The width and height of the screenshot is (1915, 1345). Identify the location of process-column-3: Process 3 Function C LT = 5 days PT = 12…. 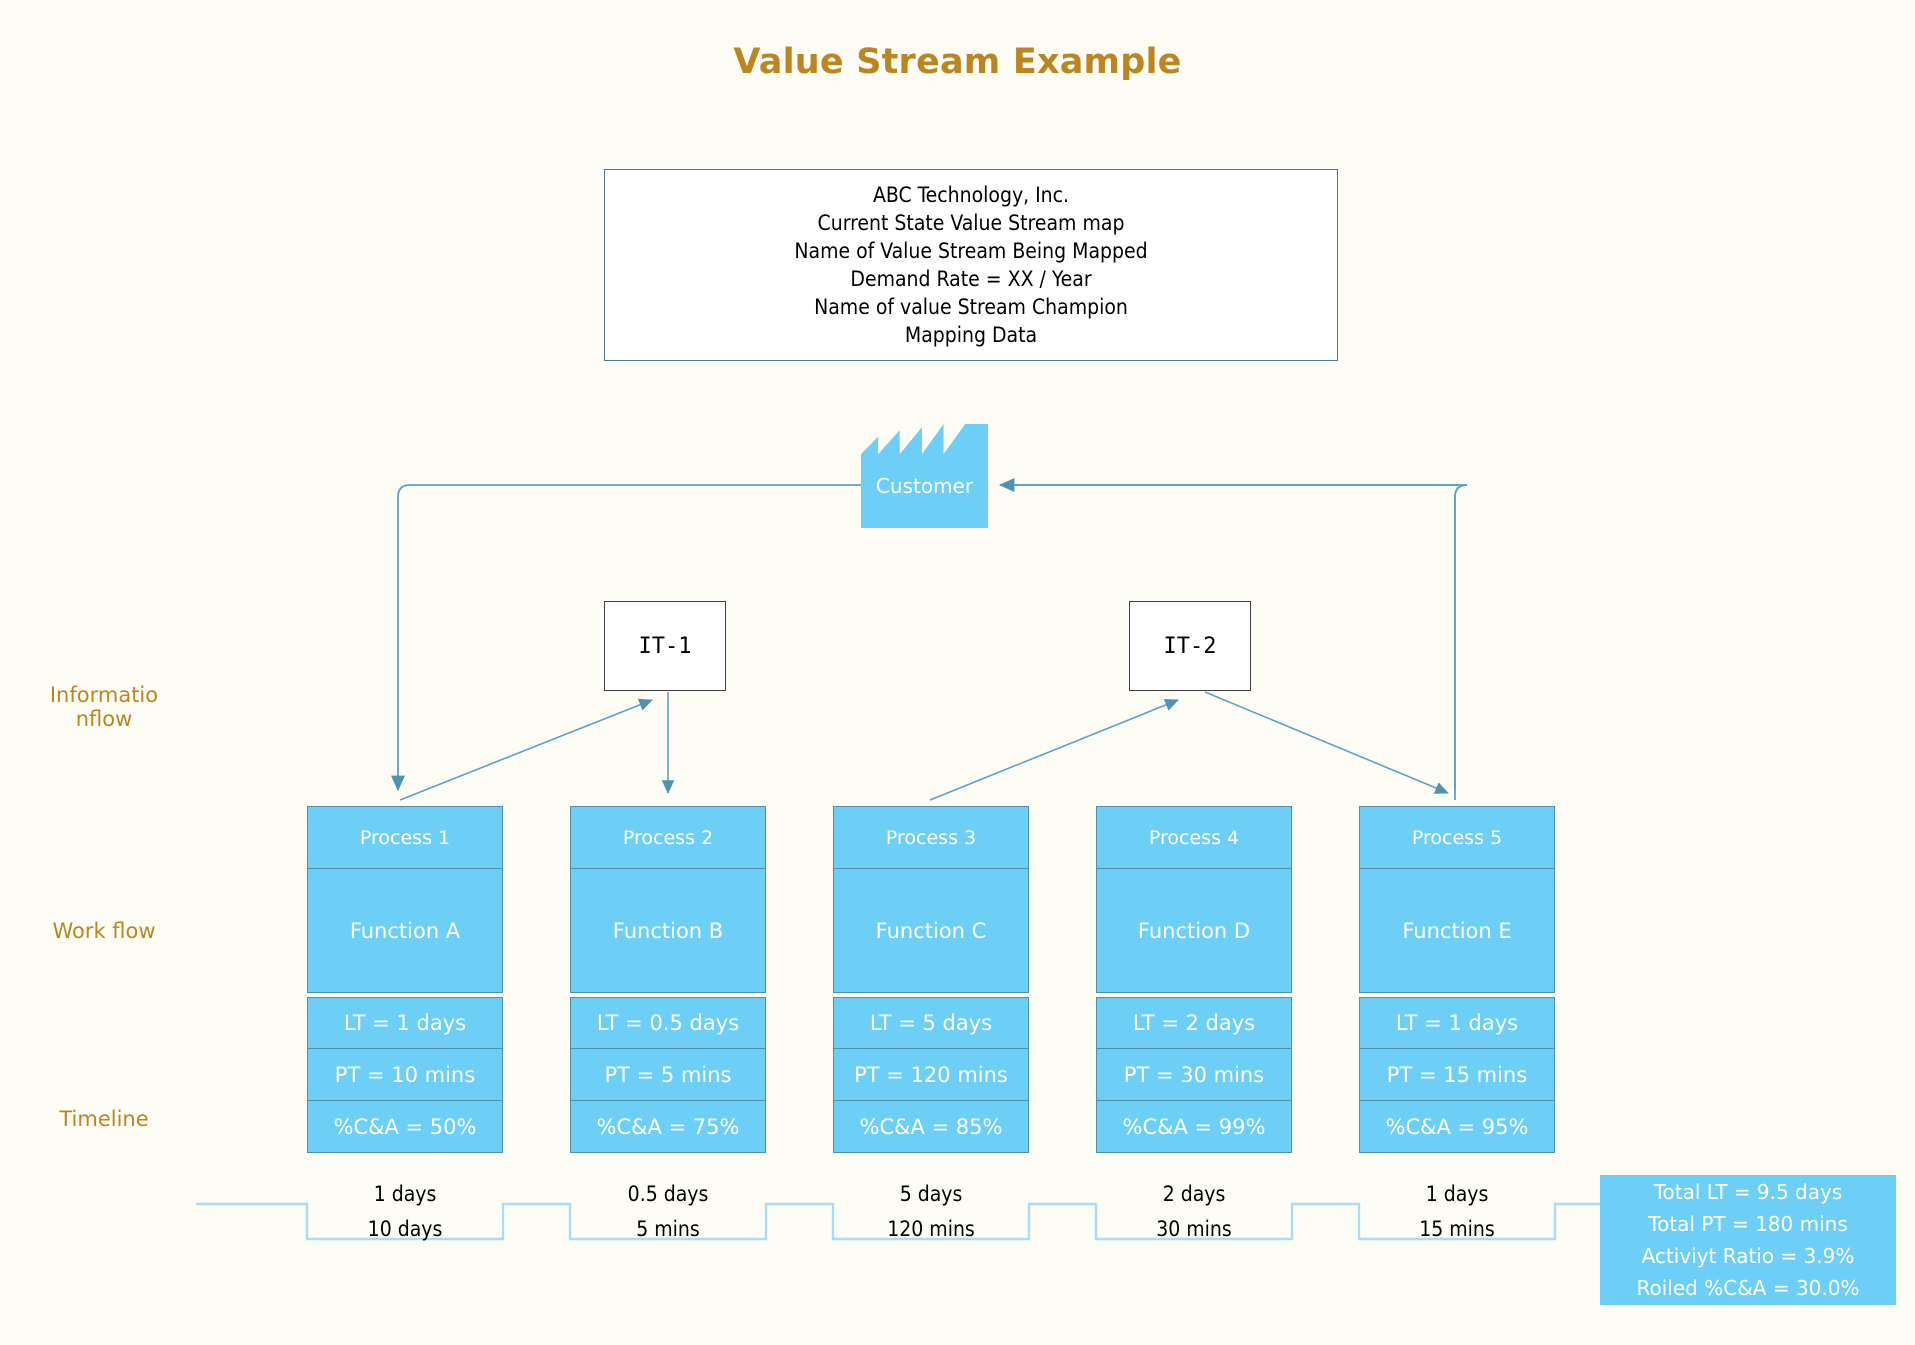
(931, 979).